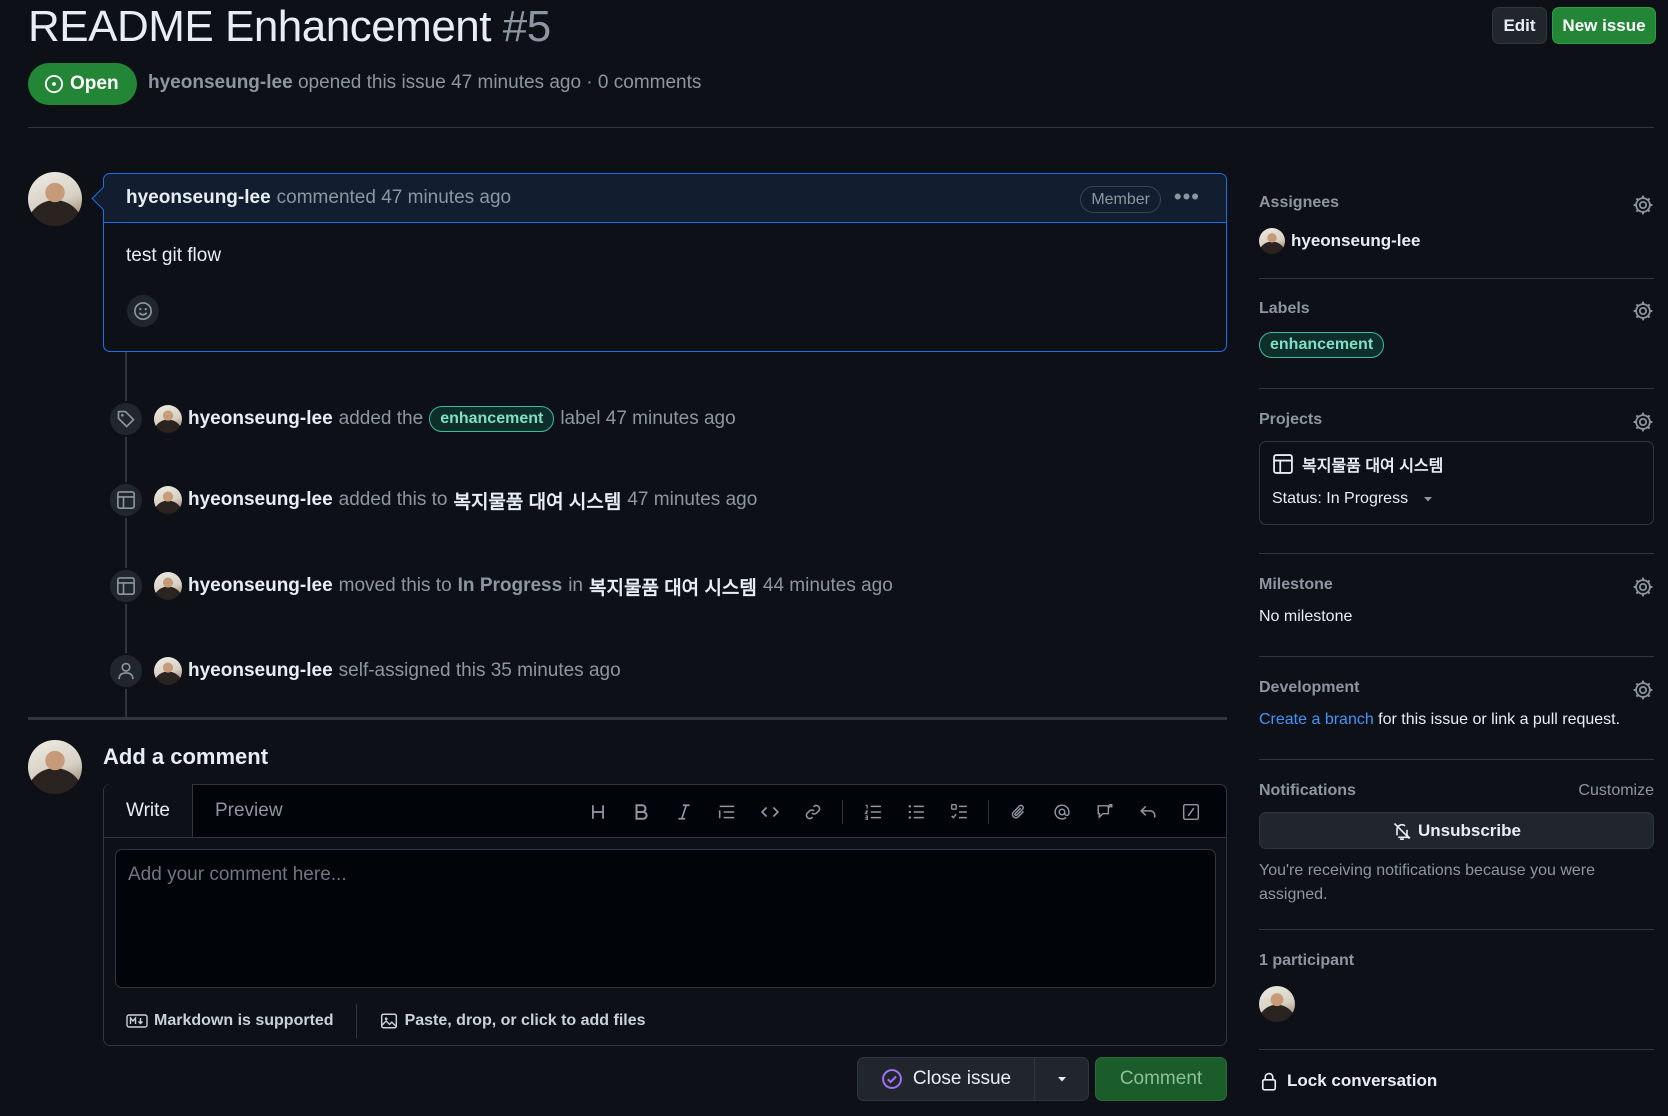 The width and height of the screenshot is (1668, 1116). I want to click on new-issue-button: New issue, so click(1604, 25).